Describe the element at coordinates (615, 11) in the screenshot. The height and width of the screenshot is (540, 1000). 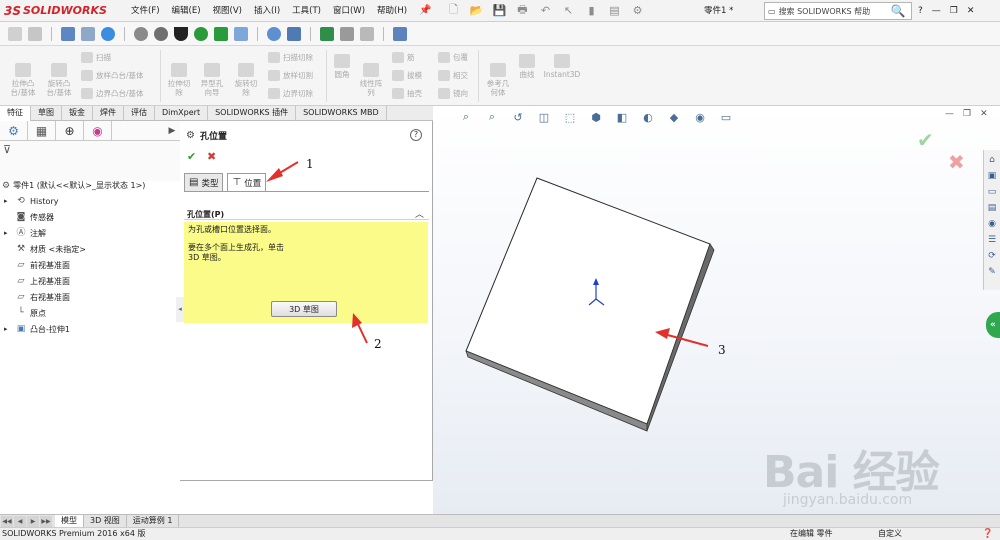
I see `file-properties-icon: ▤` at that location.